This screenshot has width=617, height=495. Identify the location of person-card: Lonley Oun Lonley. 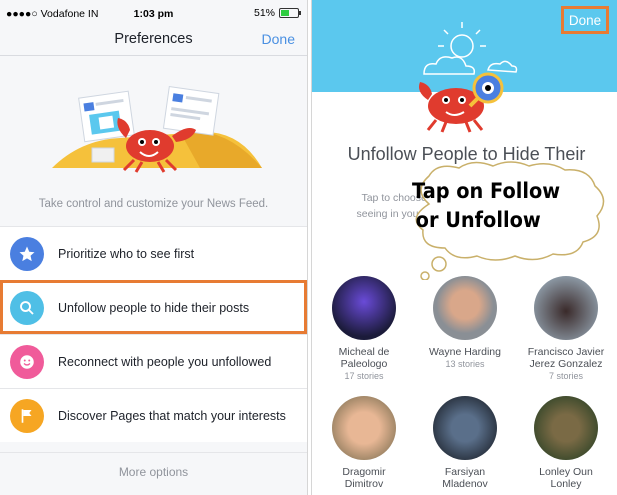
(566, 443).